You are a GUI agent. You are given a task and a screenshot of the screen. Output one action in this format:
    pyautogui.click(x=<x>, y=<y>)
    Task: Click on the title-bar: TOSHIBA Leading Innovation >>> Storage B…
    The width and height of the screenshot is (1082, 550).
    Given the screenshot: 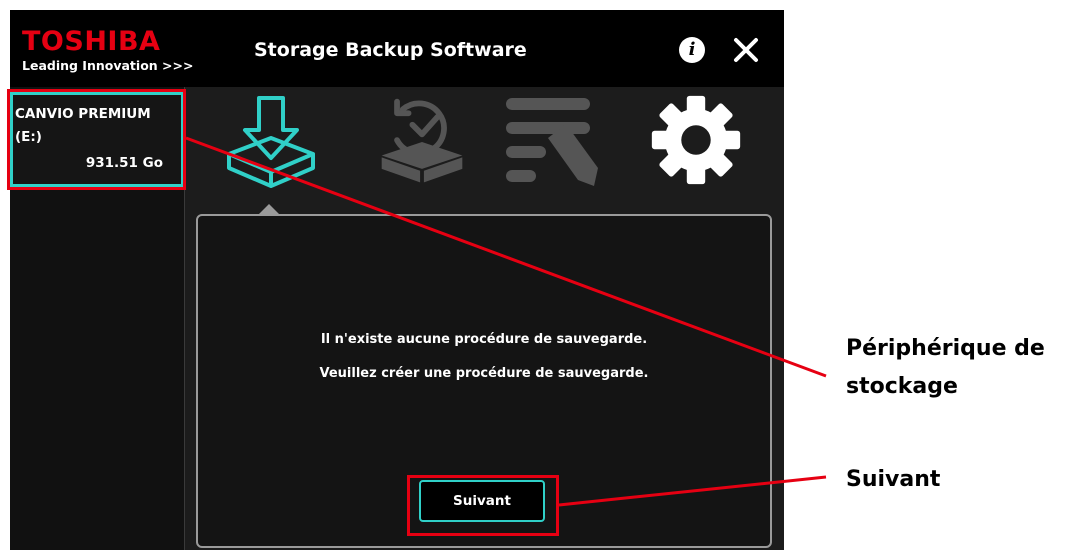 What is the action you would take?
    pyautogui.click(x=397, y=48)
    